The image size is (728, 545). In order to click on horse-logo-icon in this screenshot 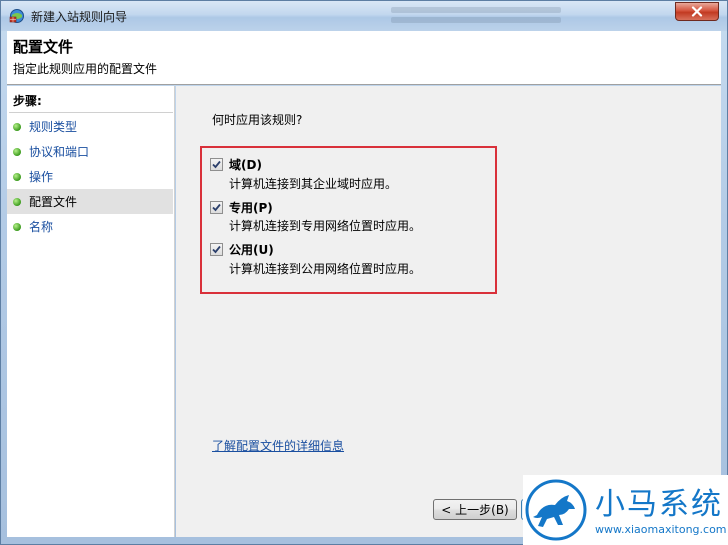, I will do `click(556, 510)`.